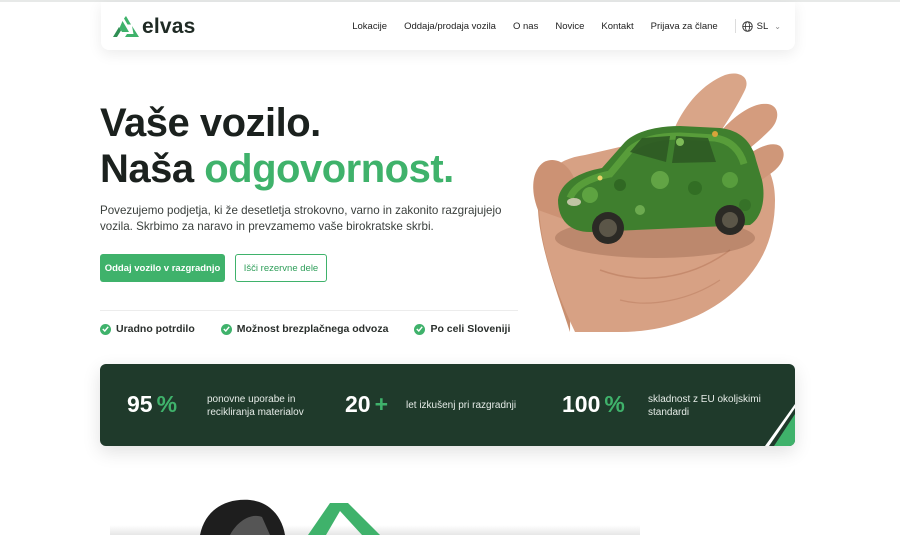 Image resolution: width=900 pixels, height=535 pixels. Describe the element at coordinates (367, 404) in the screenshot. I see `stat-value: 20 +` at that location.